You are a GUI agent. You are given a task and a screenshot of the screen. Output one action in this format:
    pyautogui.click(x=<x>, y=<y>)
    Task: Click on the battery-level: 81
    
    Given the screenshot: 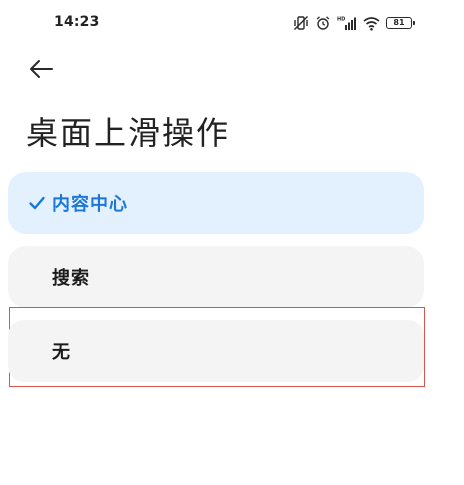 What is the action you would take?
    pyautogui.click(x=399, y=22)
    